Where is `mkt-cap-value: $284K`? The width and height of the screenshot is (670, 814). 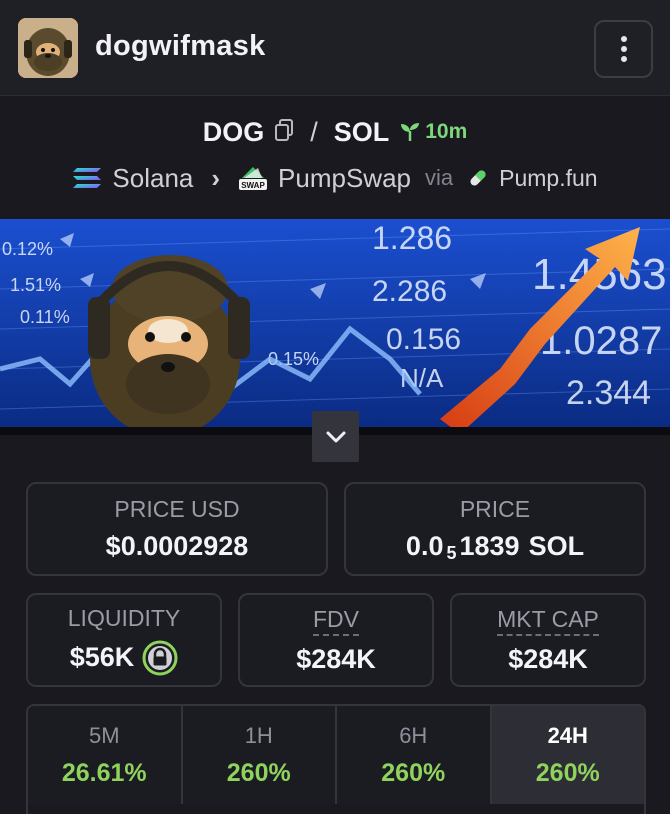
mkt-cap-value: $284K is located at coordinates (548, 658).